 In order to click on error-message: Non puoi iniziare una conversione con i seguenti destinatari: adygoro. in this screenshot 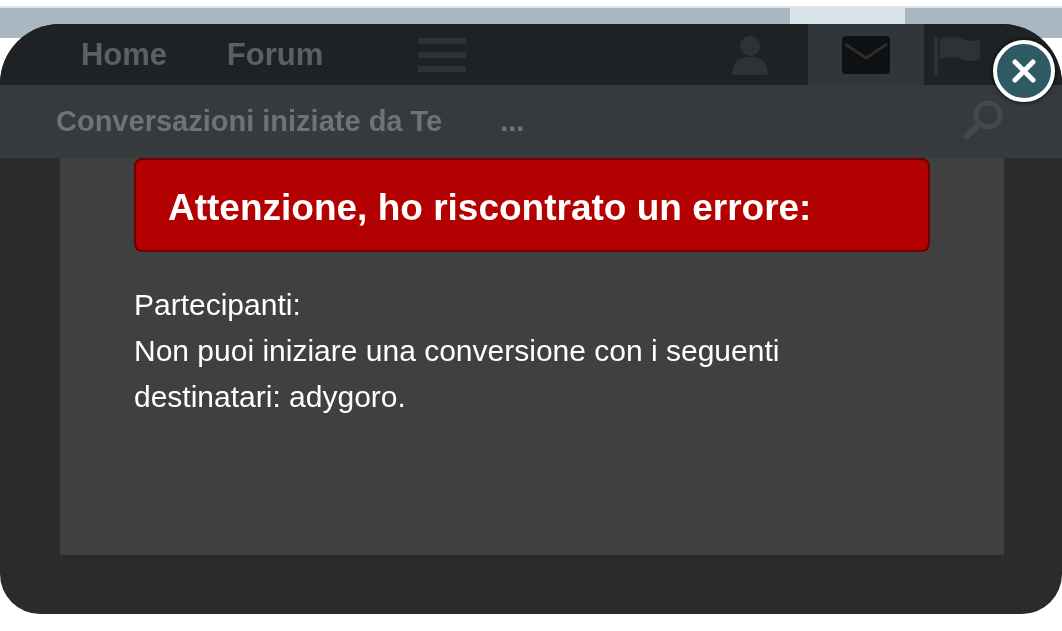, I will do `click(457, 374)`.